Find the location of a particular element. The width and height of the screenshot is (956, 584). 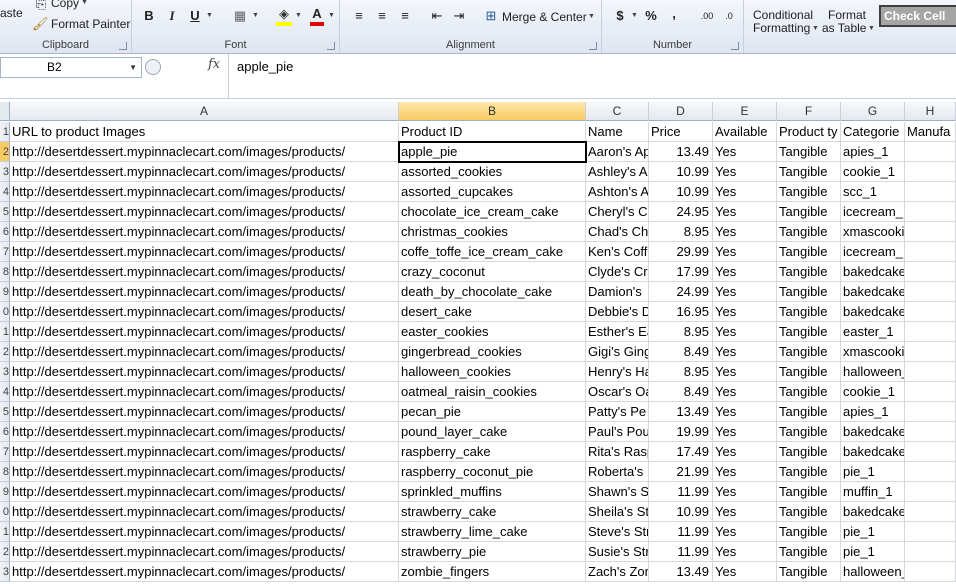

cell: christmas_cookies is located at coordinates (492, 232).